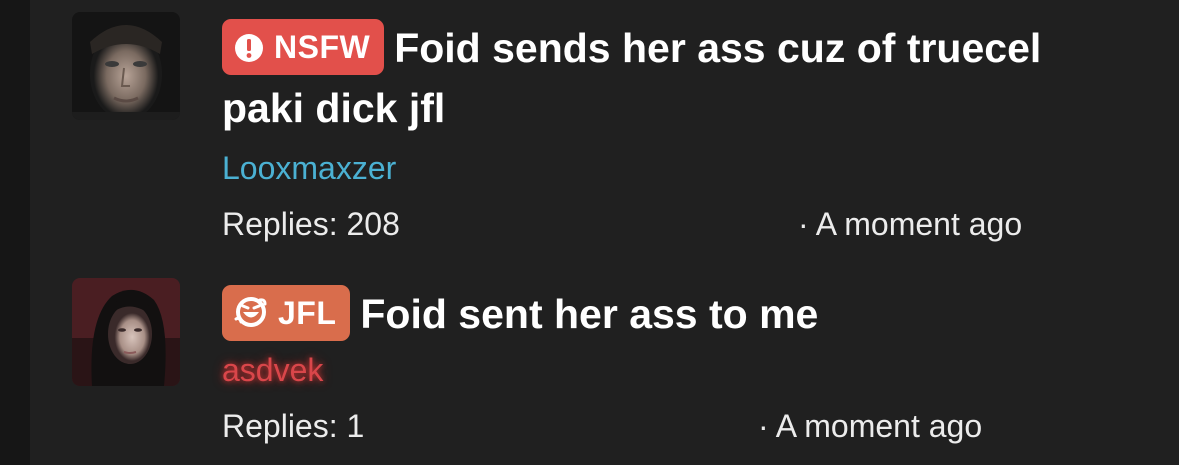 Image resolution: width=1179 pixels, height=465 pixels. I want to click on prefix-label: JFL, so click(307, 313).